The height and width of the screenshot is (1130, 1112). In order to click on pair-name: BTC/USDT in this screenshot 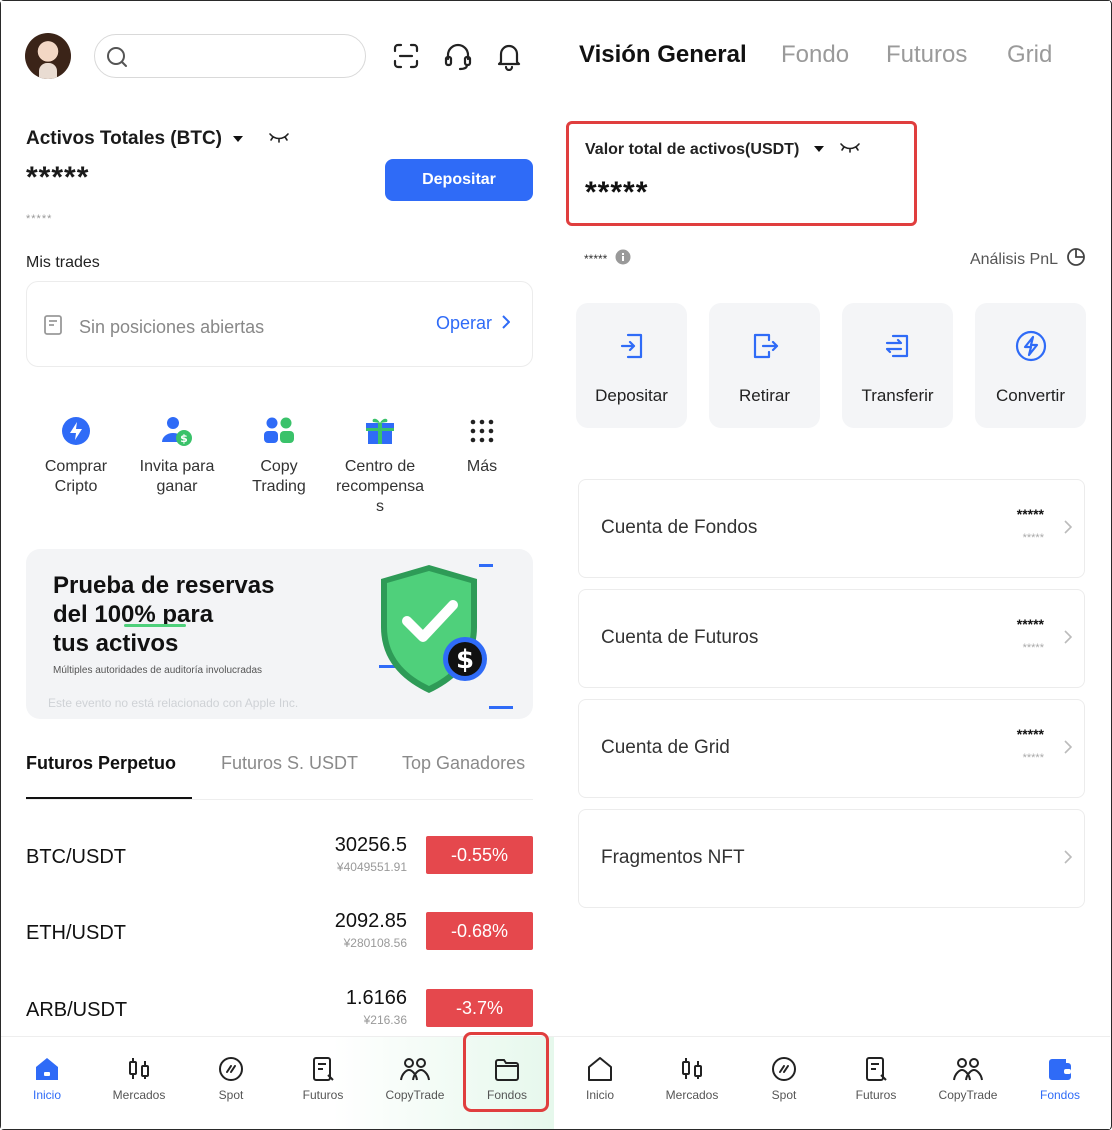, I will do `click(76, 857)`.